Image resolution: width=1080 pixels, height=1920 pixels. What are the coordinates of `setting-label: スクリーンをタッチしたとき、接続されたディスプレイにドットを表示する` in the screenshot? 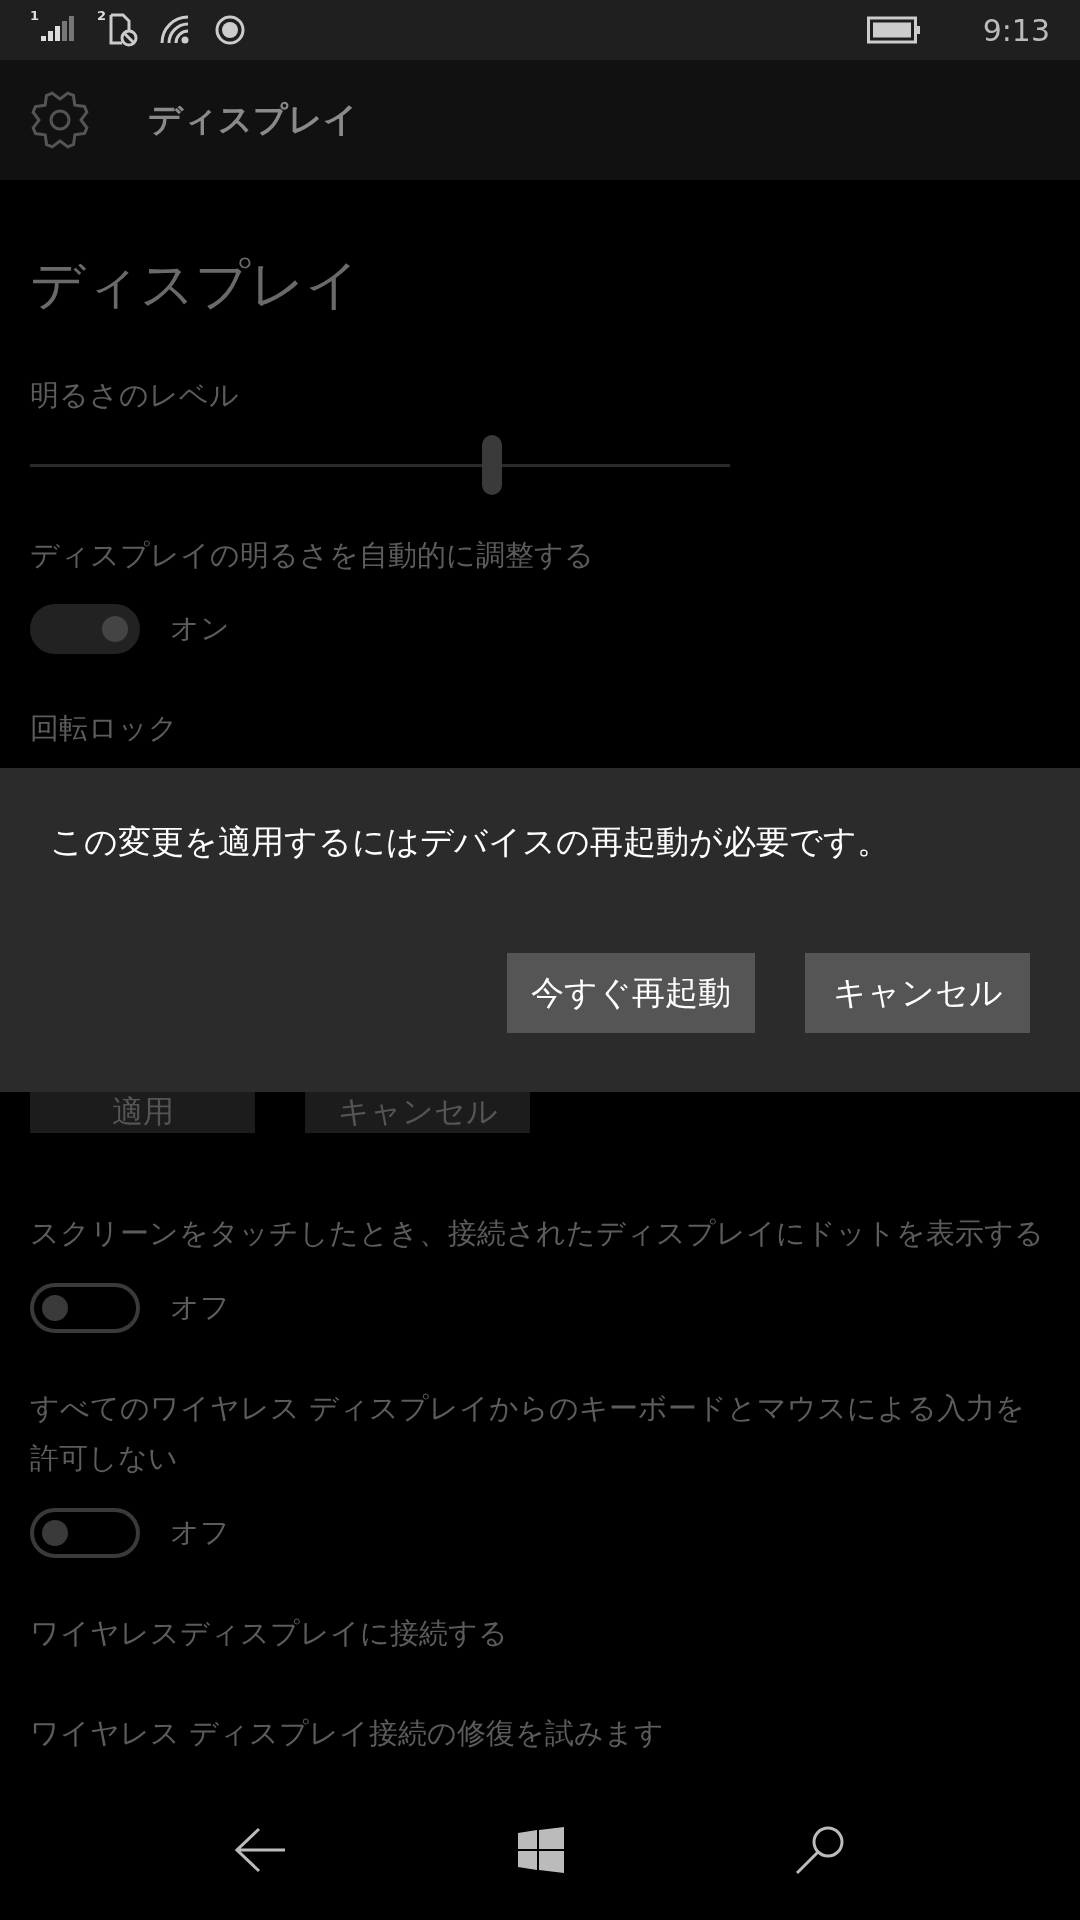 It's located at (537, 1233).